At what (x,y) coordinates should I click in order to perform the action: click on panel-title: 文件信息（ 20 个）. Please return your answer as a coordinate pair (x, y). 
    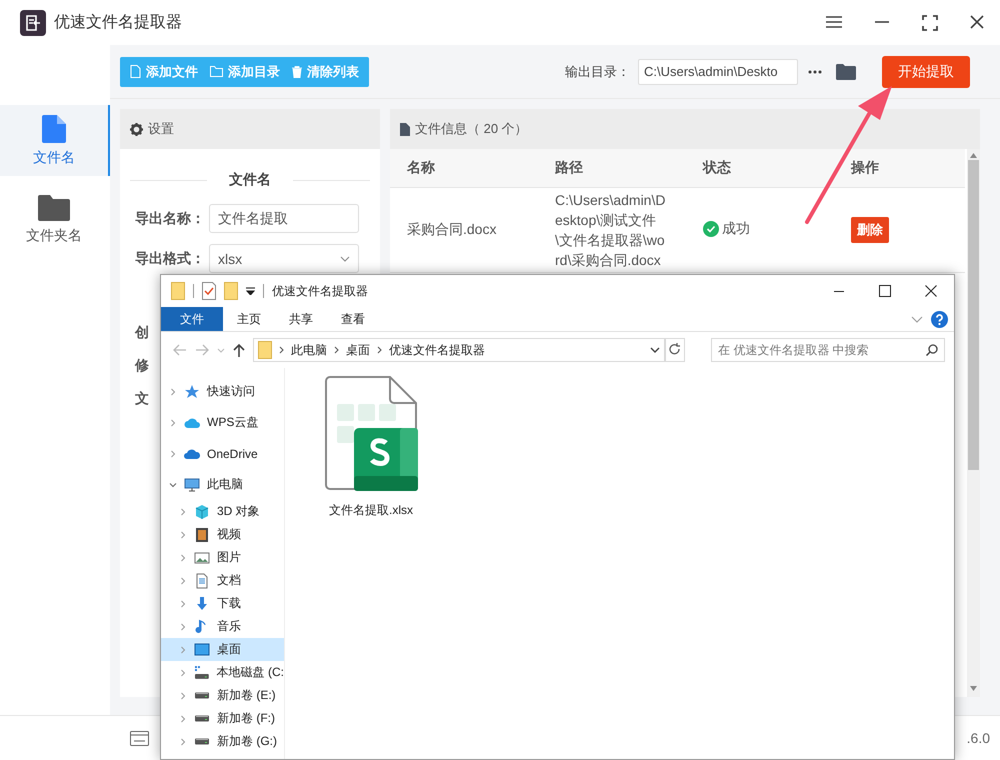
    Looking at the image, I should click on (471, 129).